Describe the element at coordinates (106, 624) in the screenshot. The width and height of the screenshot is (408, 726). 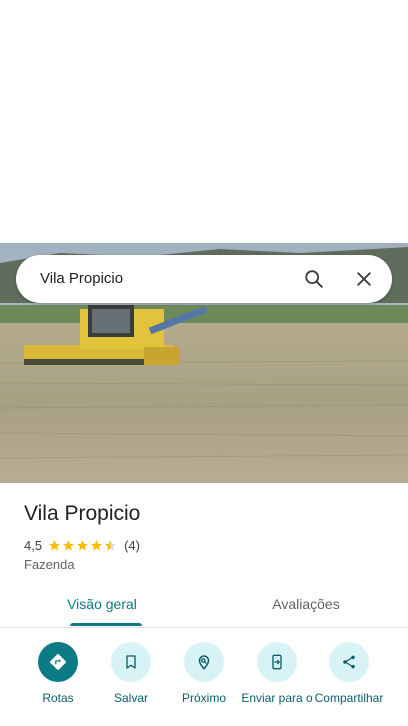
I see `active-tab-indicator` at that location.